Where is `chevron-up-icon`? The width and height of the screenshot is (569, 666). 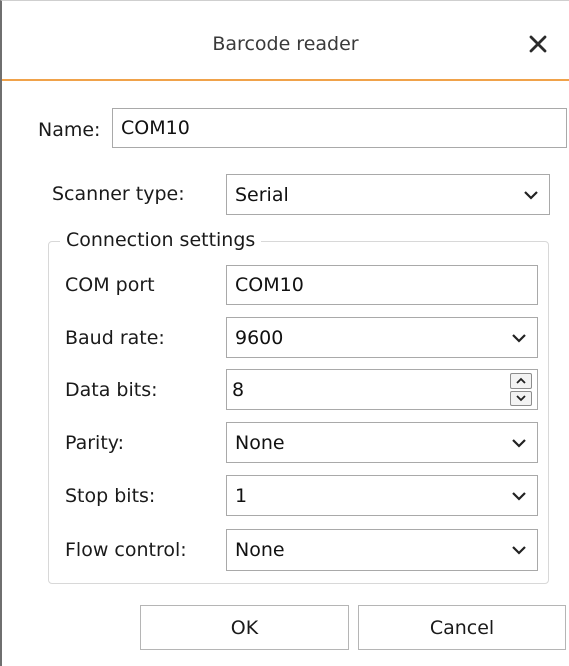
chevron-up-icon is located at coordinates (521, 380).